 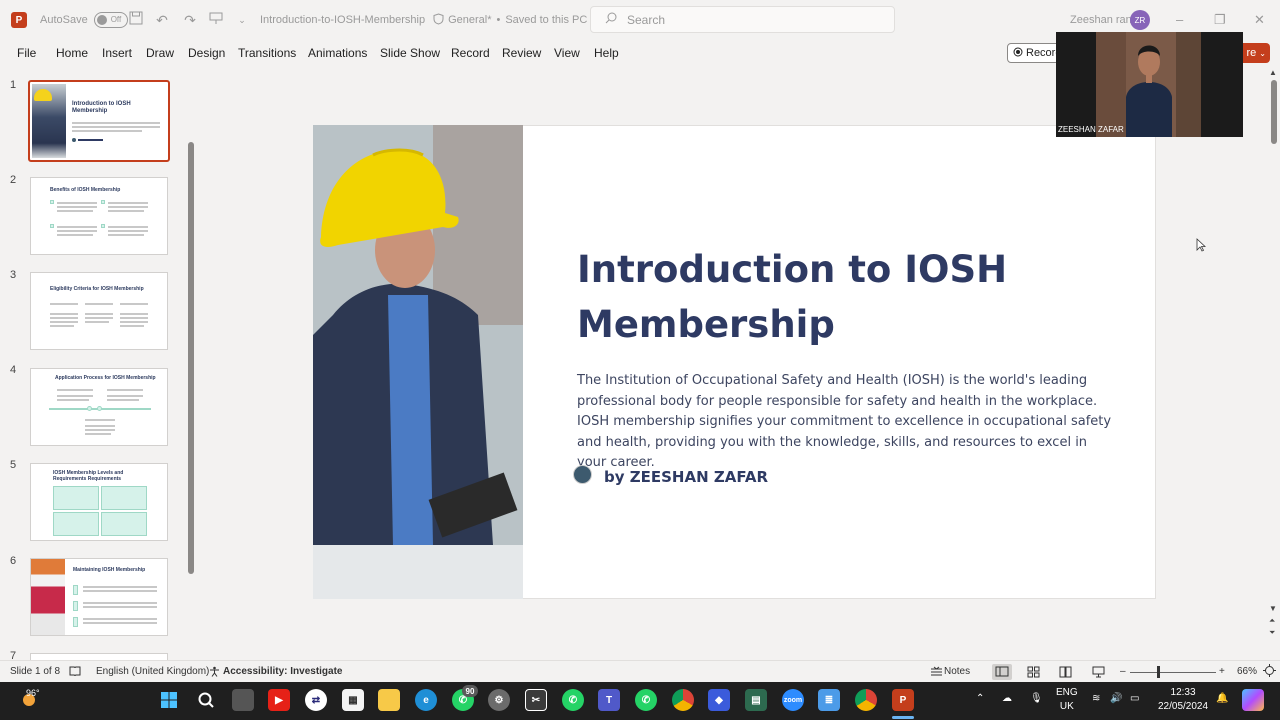 What do you see at coordinates (110, 20) in the screenshot?
I see `autosave-toggle: Off` at bounding box center [110, 20].